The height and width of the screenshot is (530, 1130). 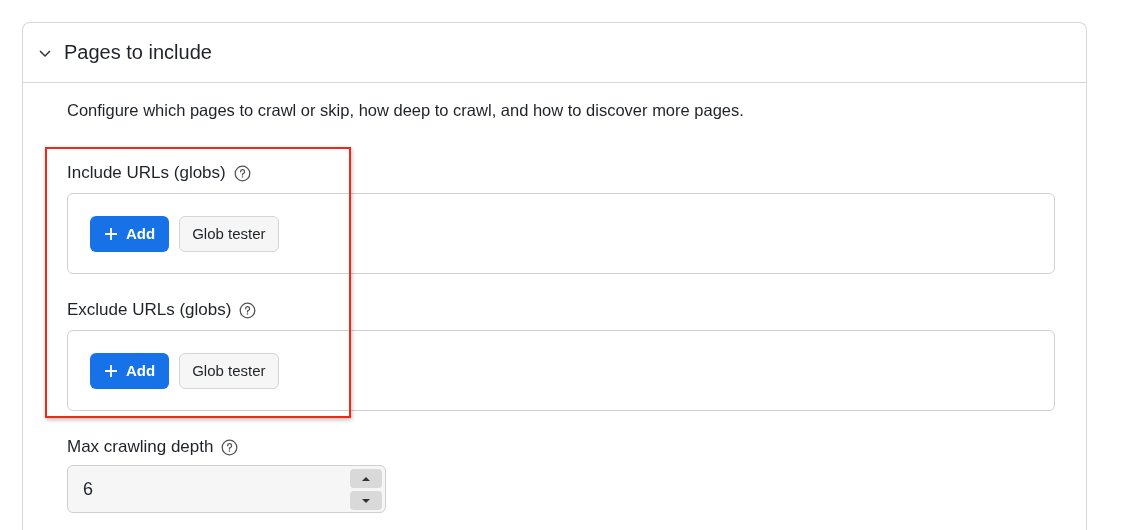 What do you see at coordinates (149, 310) in the screenshot?
I see `field-label: Exclude URLs (globs)` at bounding box center [149, 310].